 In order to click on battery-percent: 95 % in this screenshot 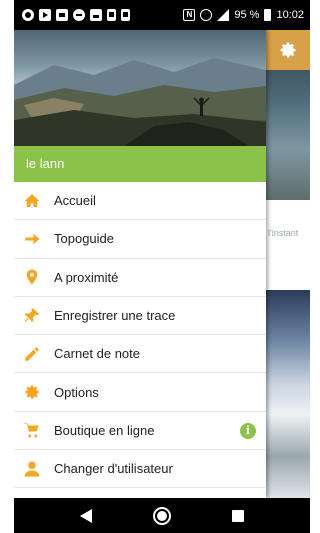, I will do `click(247, 15)`.